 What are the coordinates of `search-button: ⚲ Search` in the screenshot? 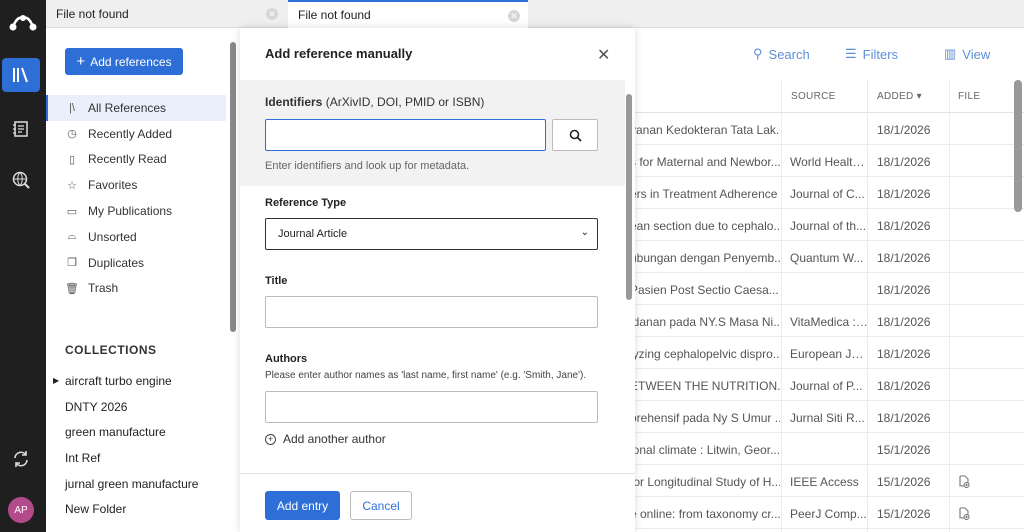 It's located at (781, 54).